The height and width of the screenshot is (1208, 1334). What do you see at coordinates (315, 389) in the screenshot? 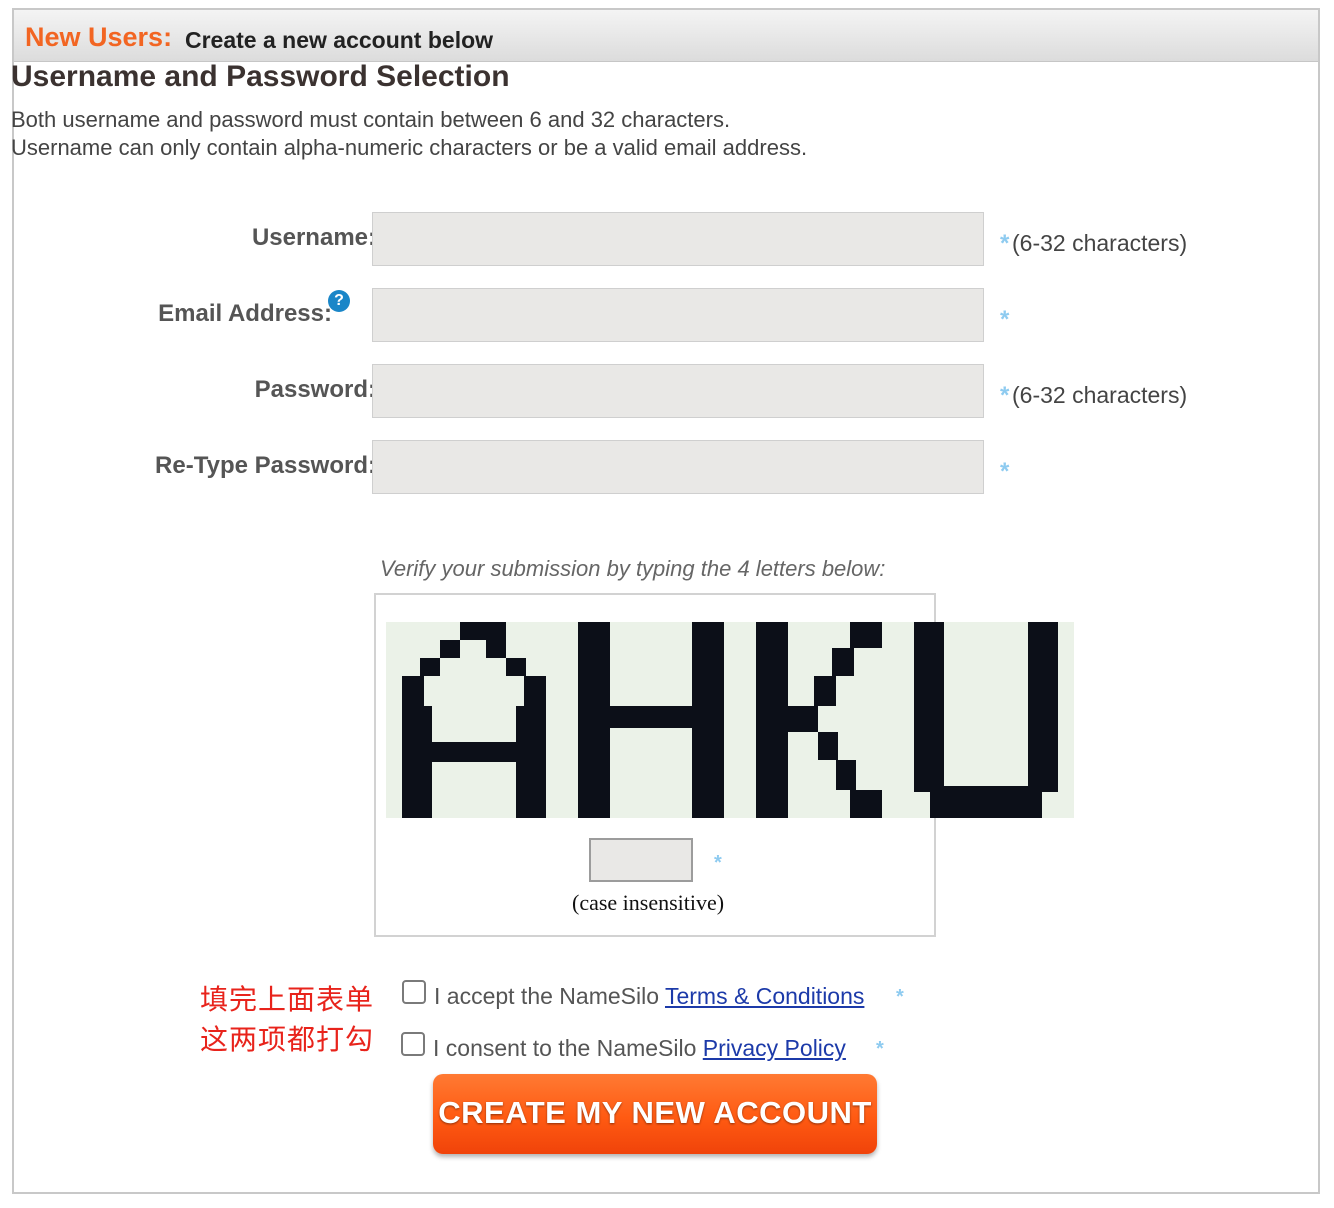
I see `password-label: Password:` at bounding box center [315, 389].